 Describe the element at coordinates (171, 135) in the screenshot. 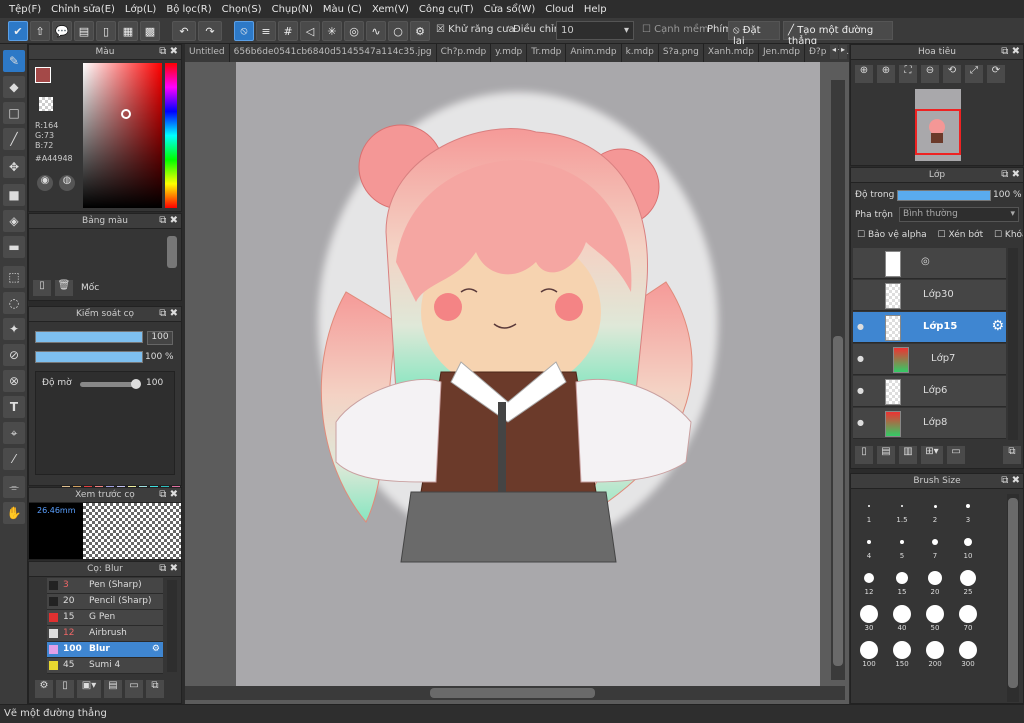

I see `hue-slider` at that location.